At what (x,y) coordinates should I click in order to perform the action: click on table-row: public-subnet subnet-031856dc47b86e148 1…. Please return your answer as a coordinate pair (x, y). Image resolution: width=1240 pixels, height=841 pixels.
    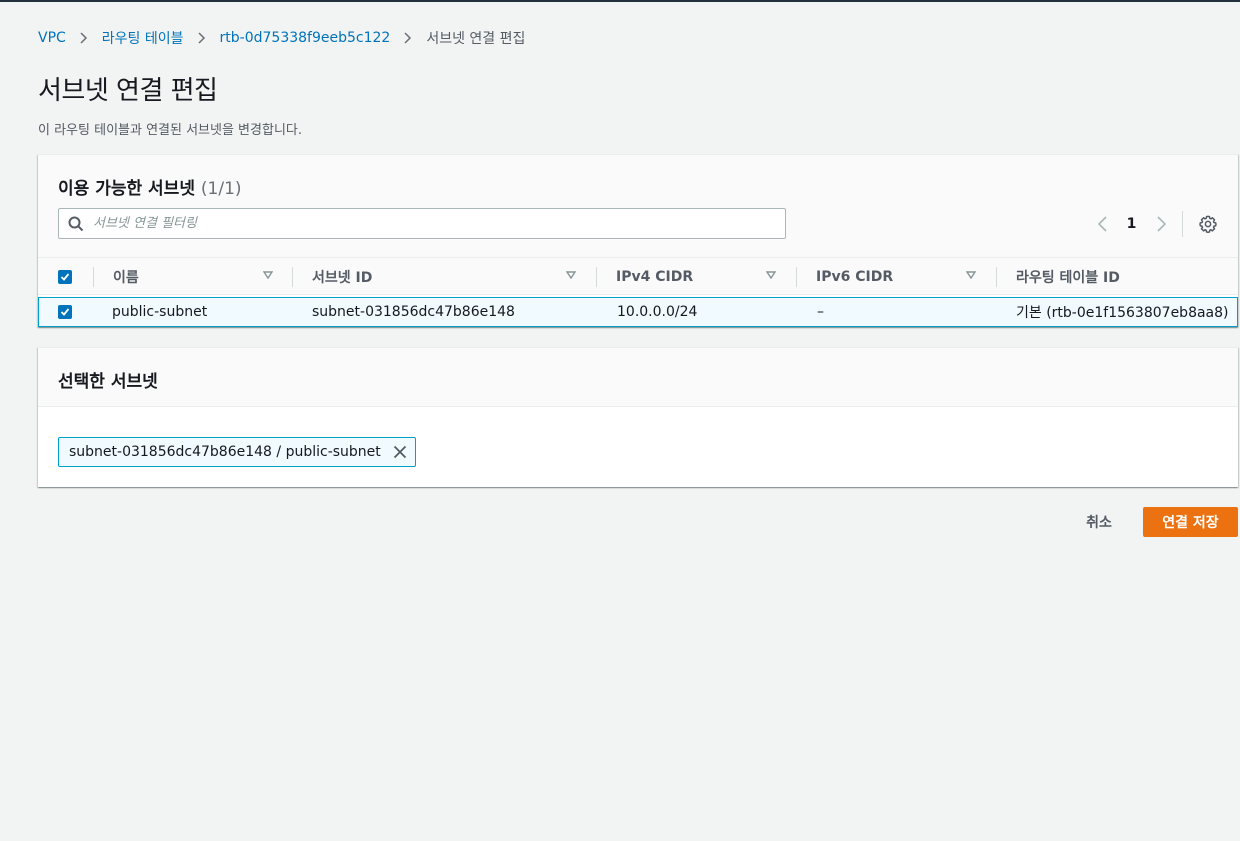
    Looking at the image, I should click on (638, 312).